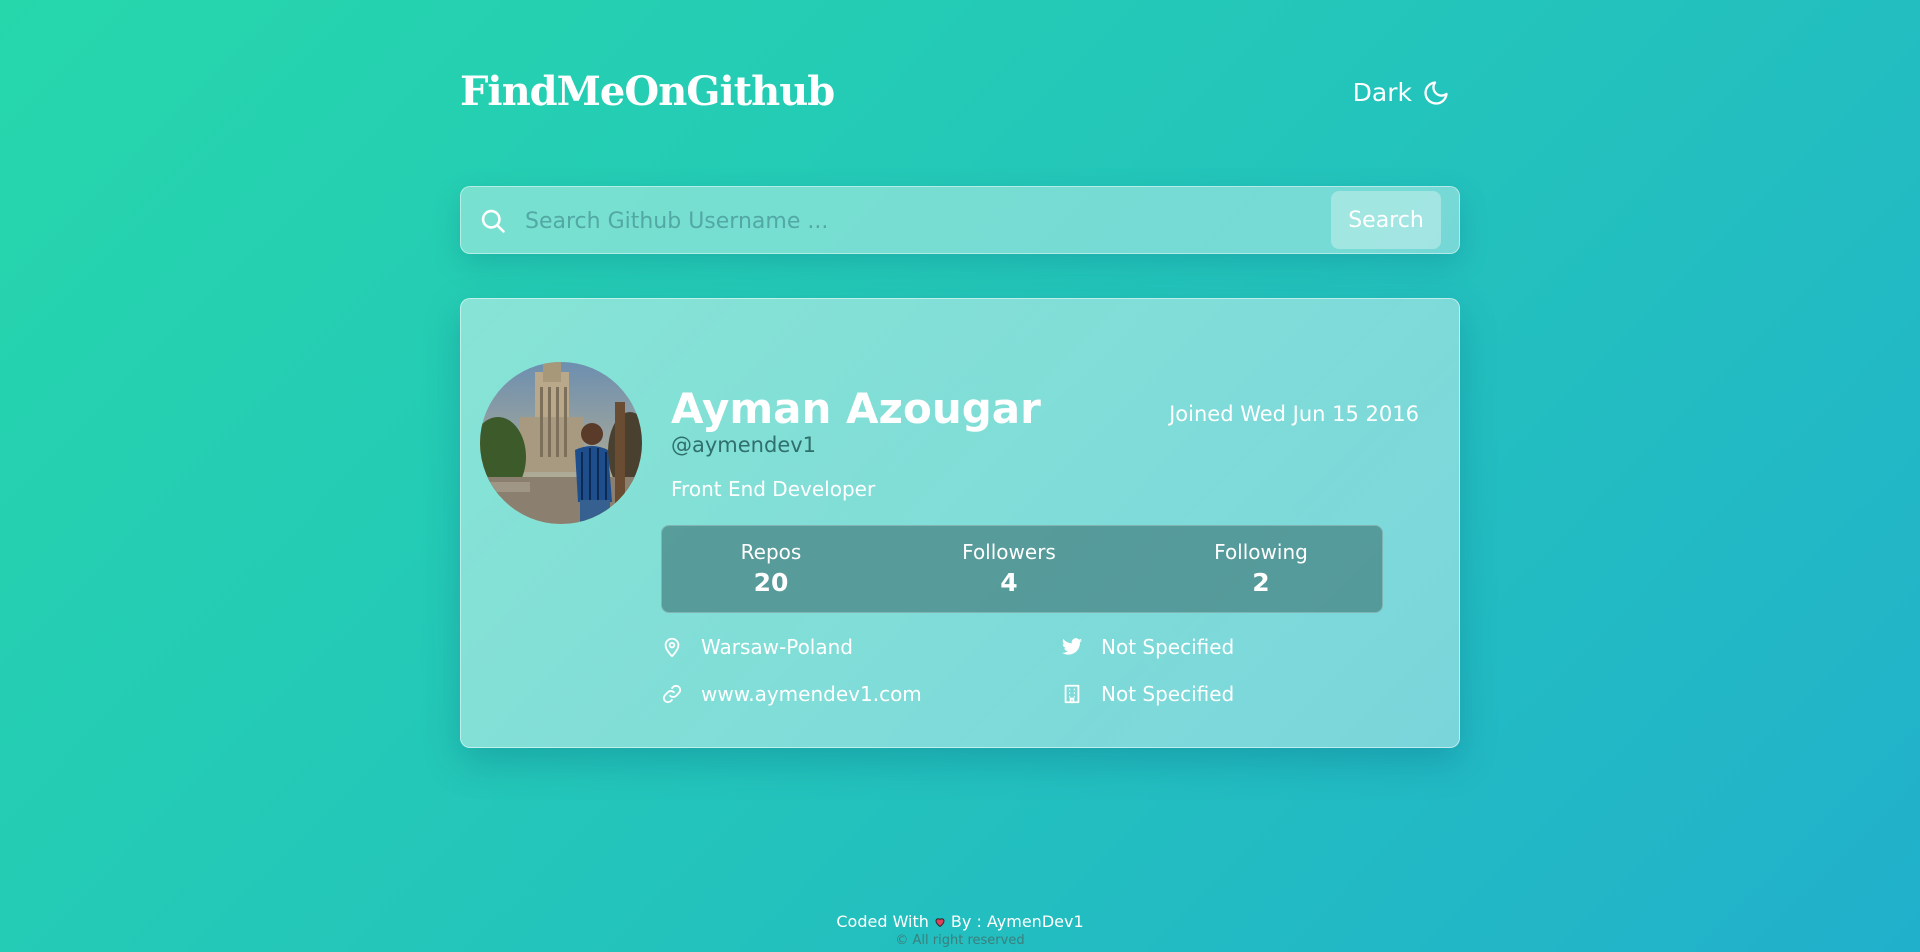 The height and width of the screenshot is (952, 1920). I want to click on website-item: www.aymendev1.com, so click(791, 694).